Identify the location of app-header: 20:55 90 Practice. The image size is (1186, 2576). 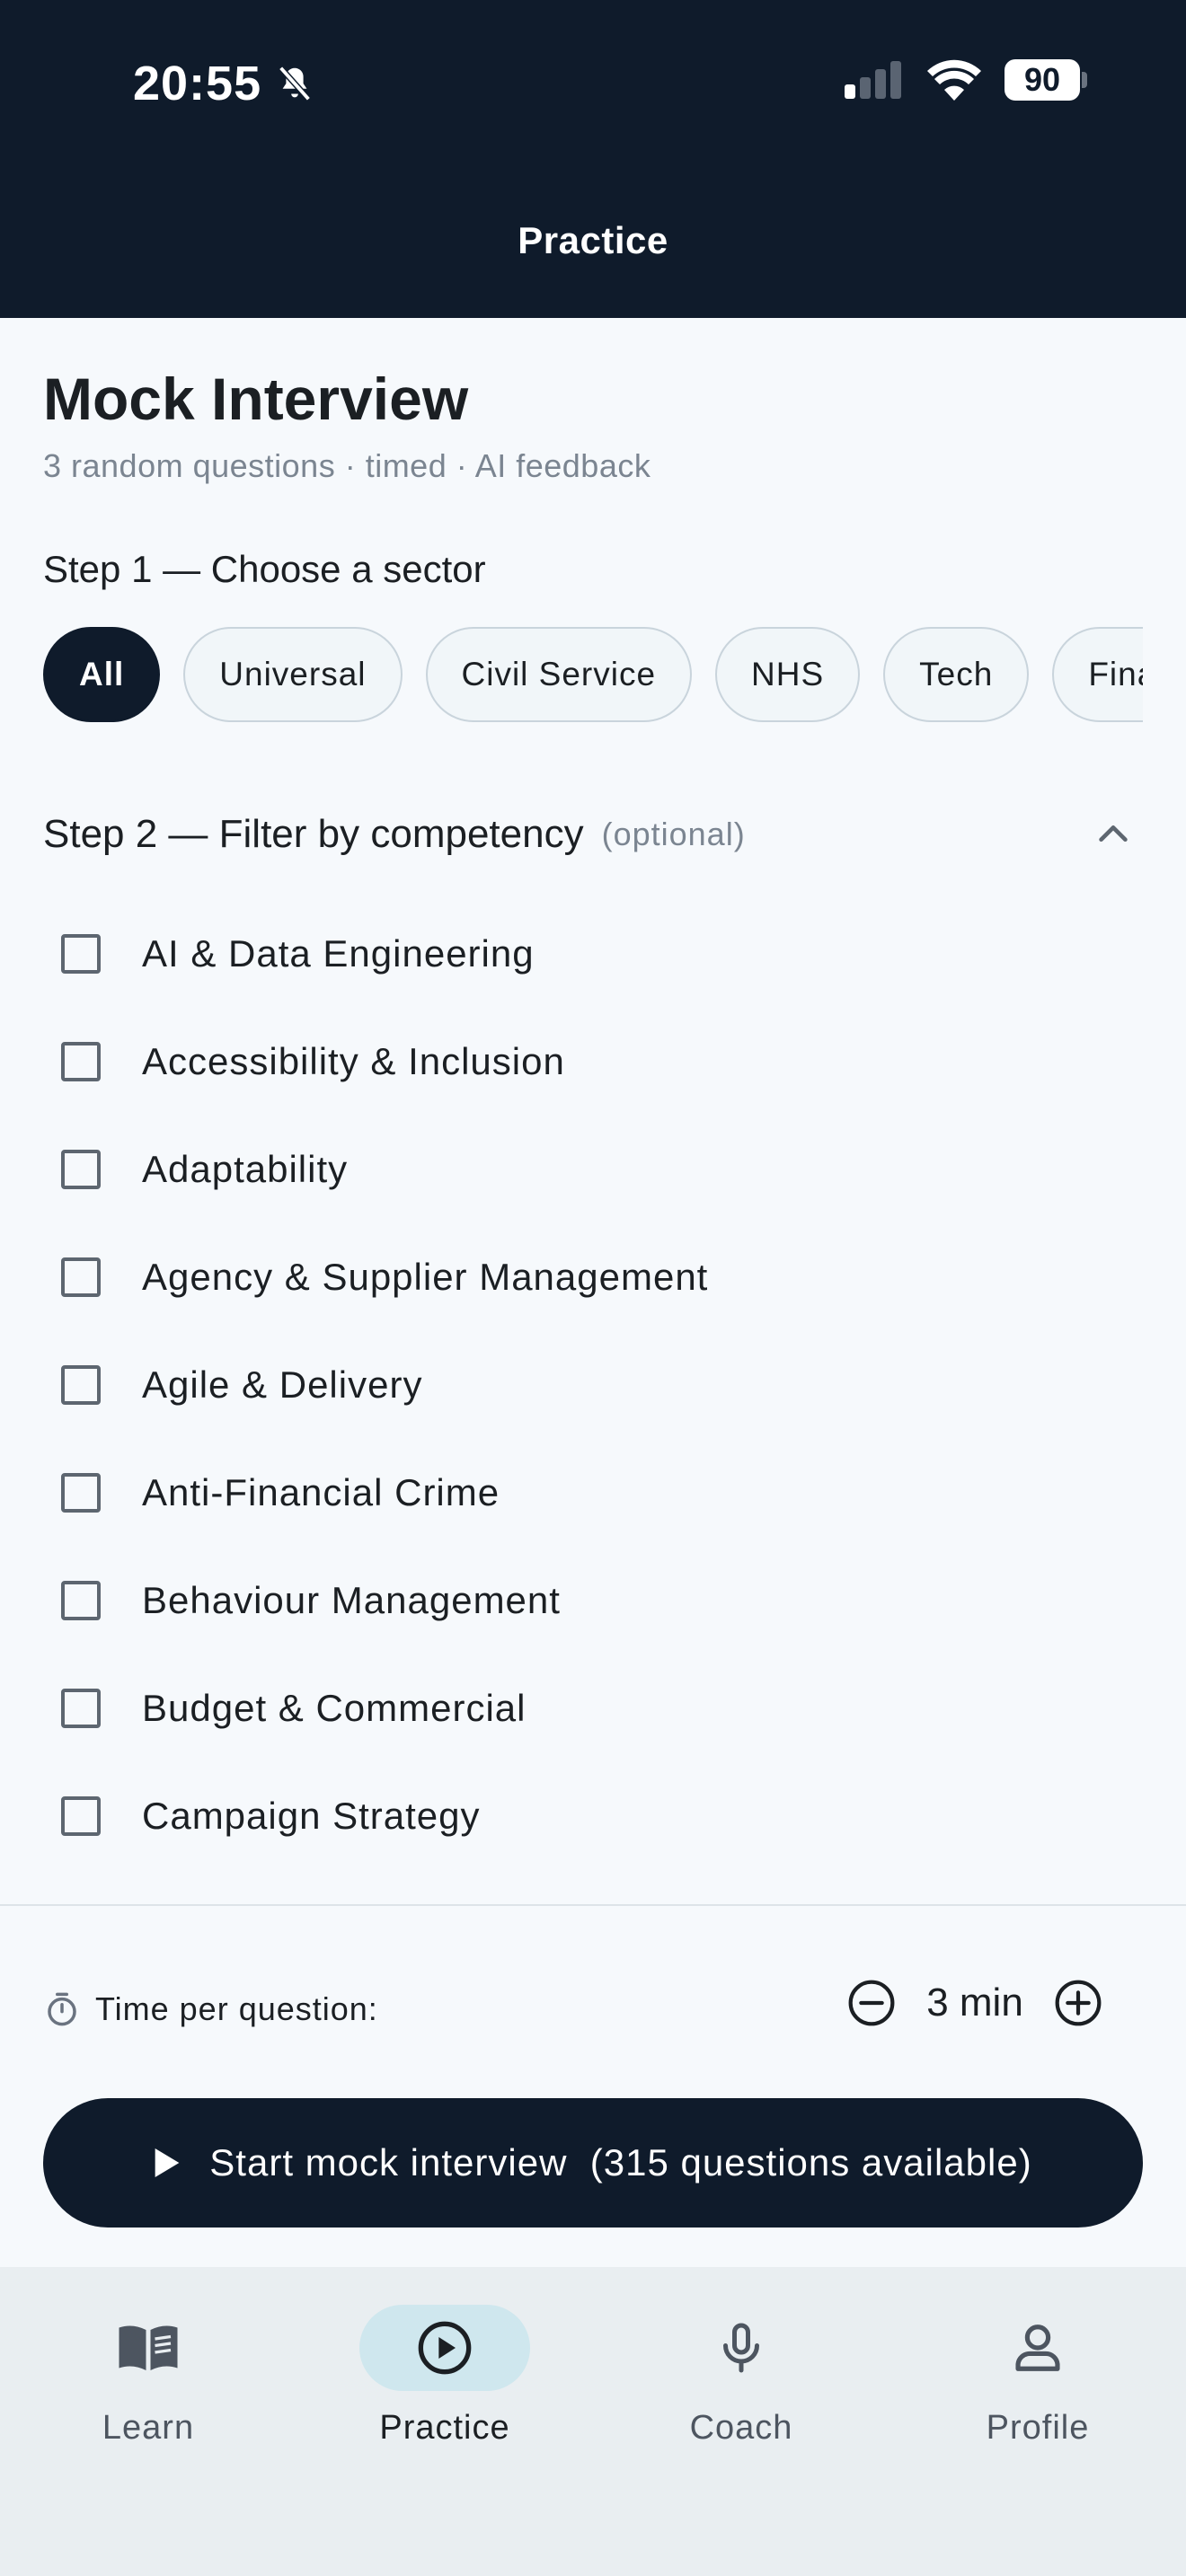
(593, 159).